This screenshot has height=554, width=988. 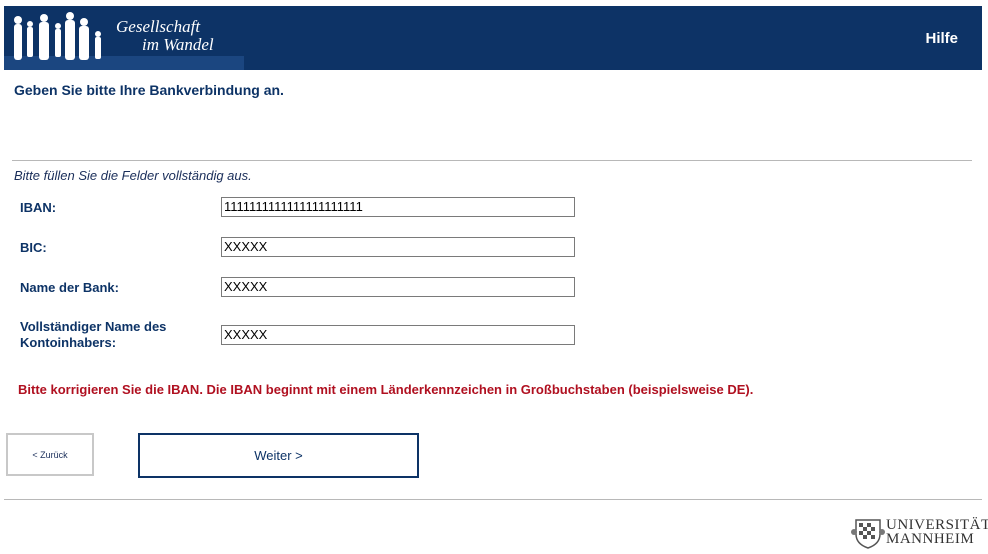 I want to click on university-name: UNIVERSITÄT MANNHEIM, so click(x=937, y=532).